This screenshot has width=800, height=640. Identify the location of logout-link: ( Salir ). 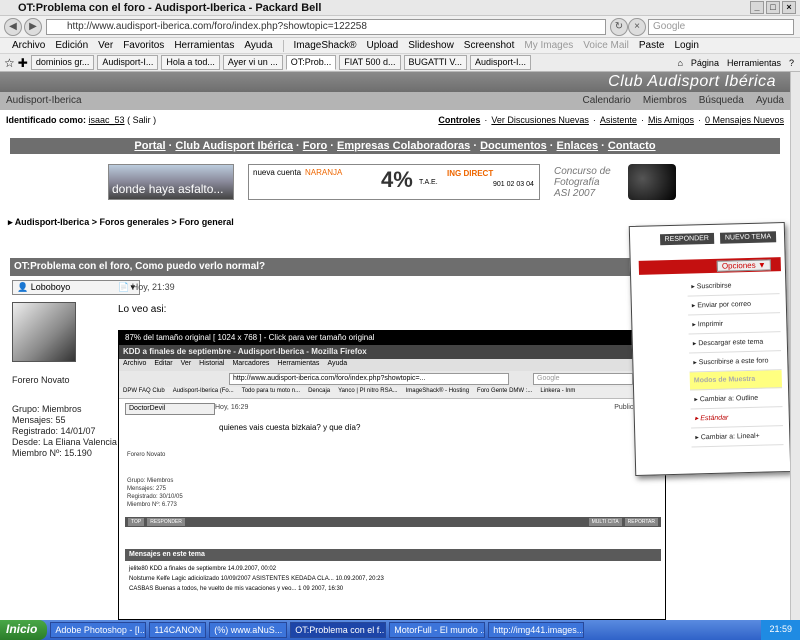
(141, 120).